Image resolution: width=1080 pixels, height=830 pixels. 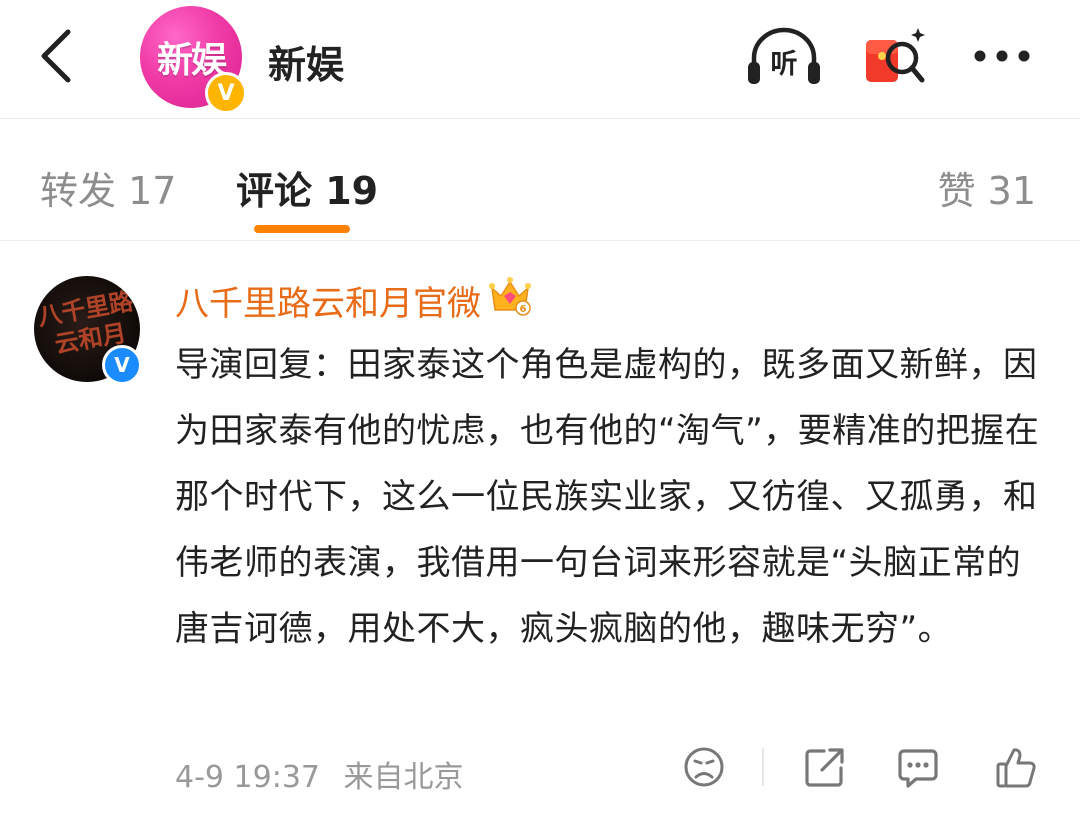 What do you see at coordinates (987, 187) in the screenshot?
I see `tab-likes: 赞 31` at bounding box center [987, 187].